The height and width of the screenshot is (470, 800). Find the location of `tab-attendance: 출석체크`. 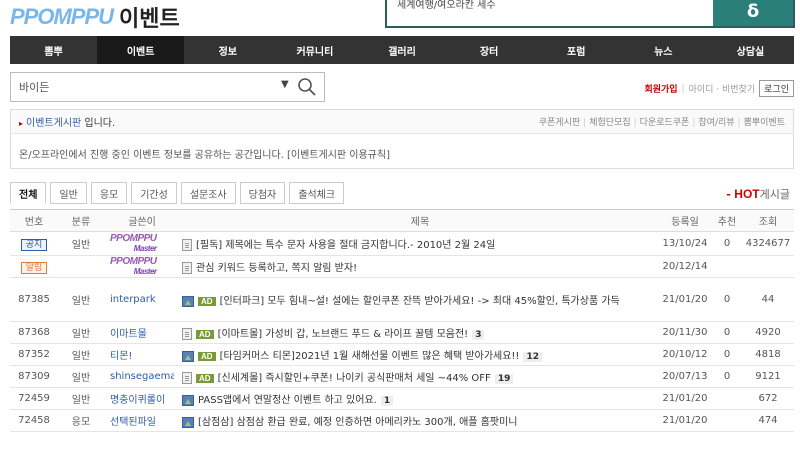

tab-attendance: 출석체크 is located at coordinates (317, 193).